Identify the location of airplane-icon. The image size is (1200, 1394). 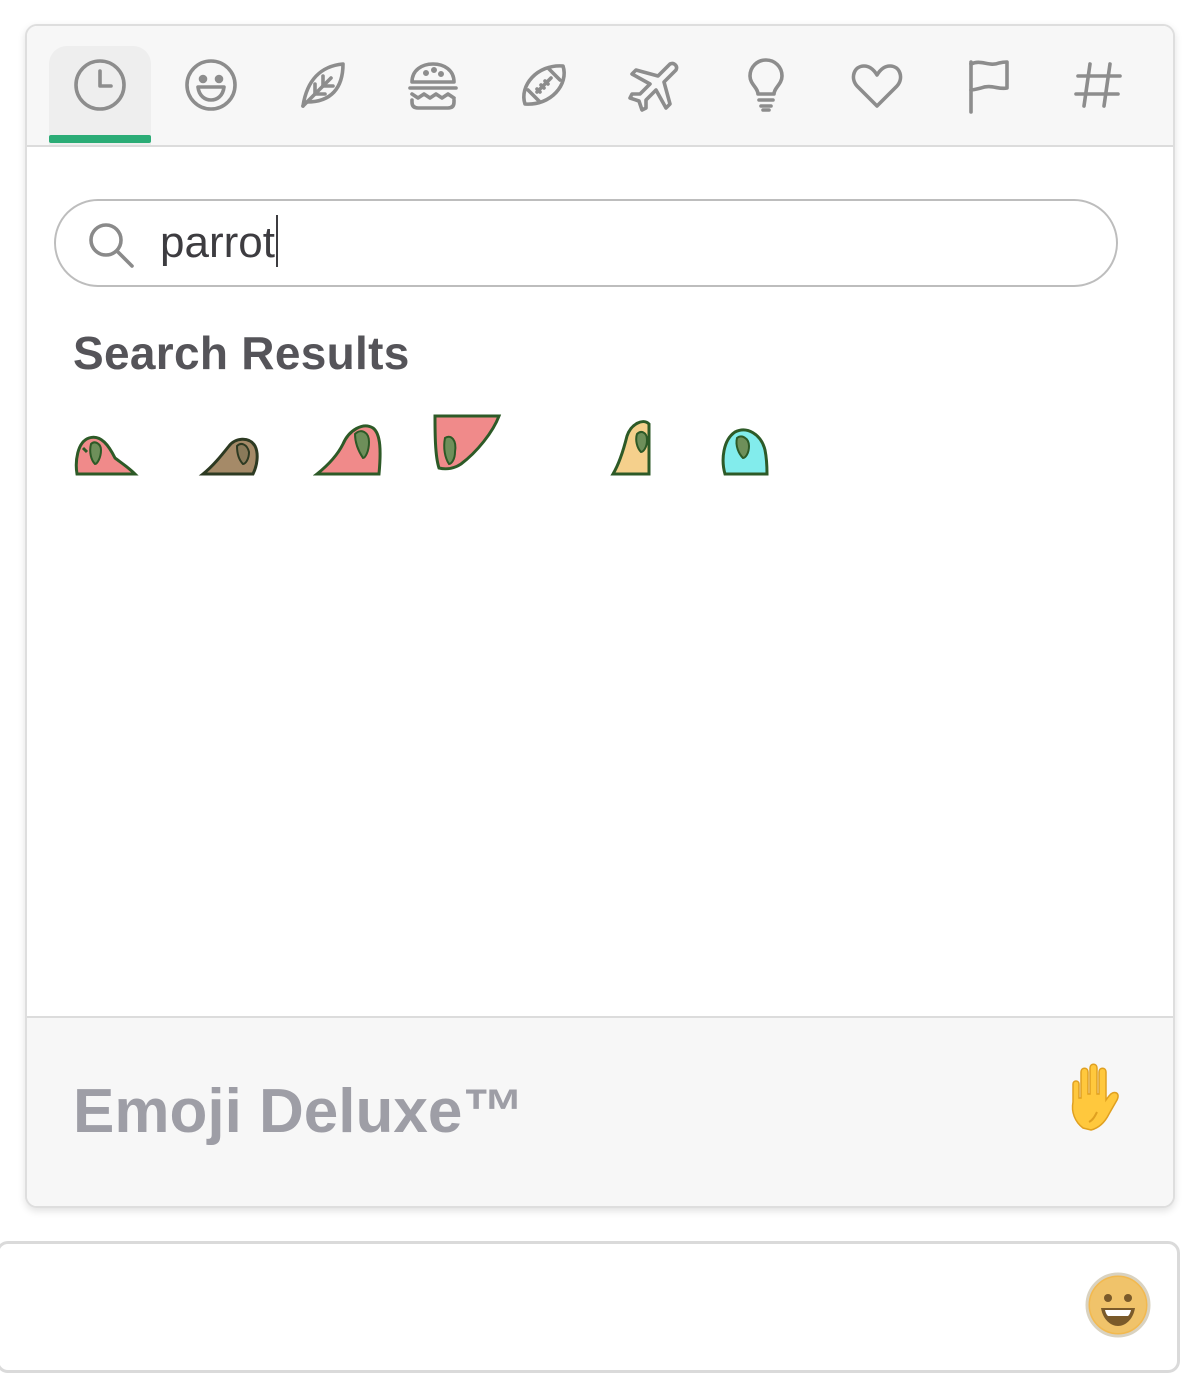
(653, 86).